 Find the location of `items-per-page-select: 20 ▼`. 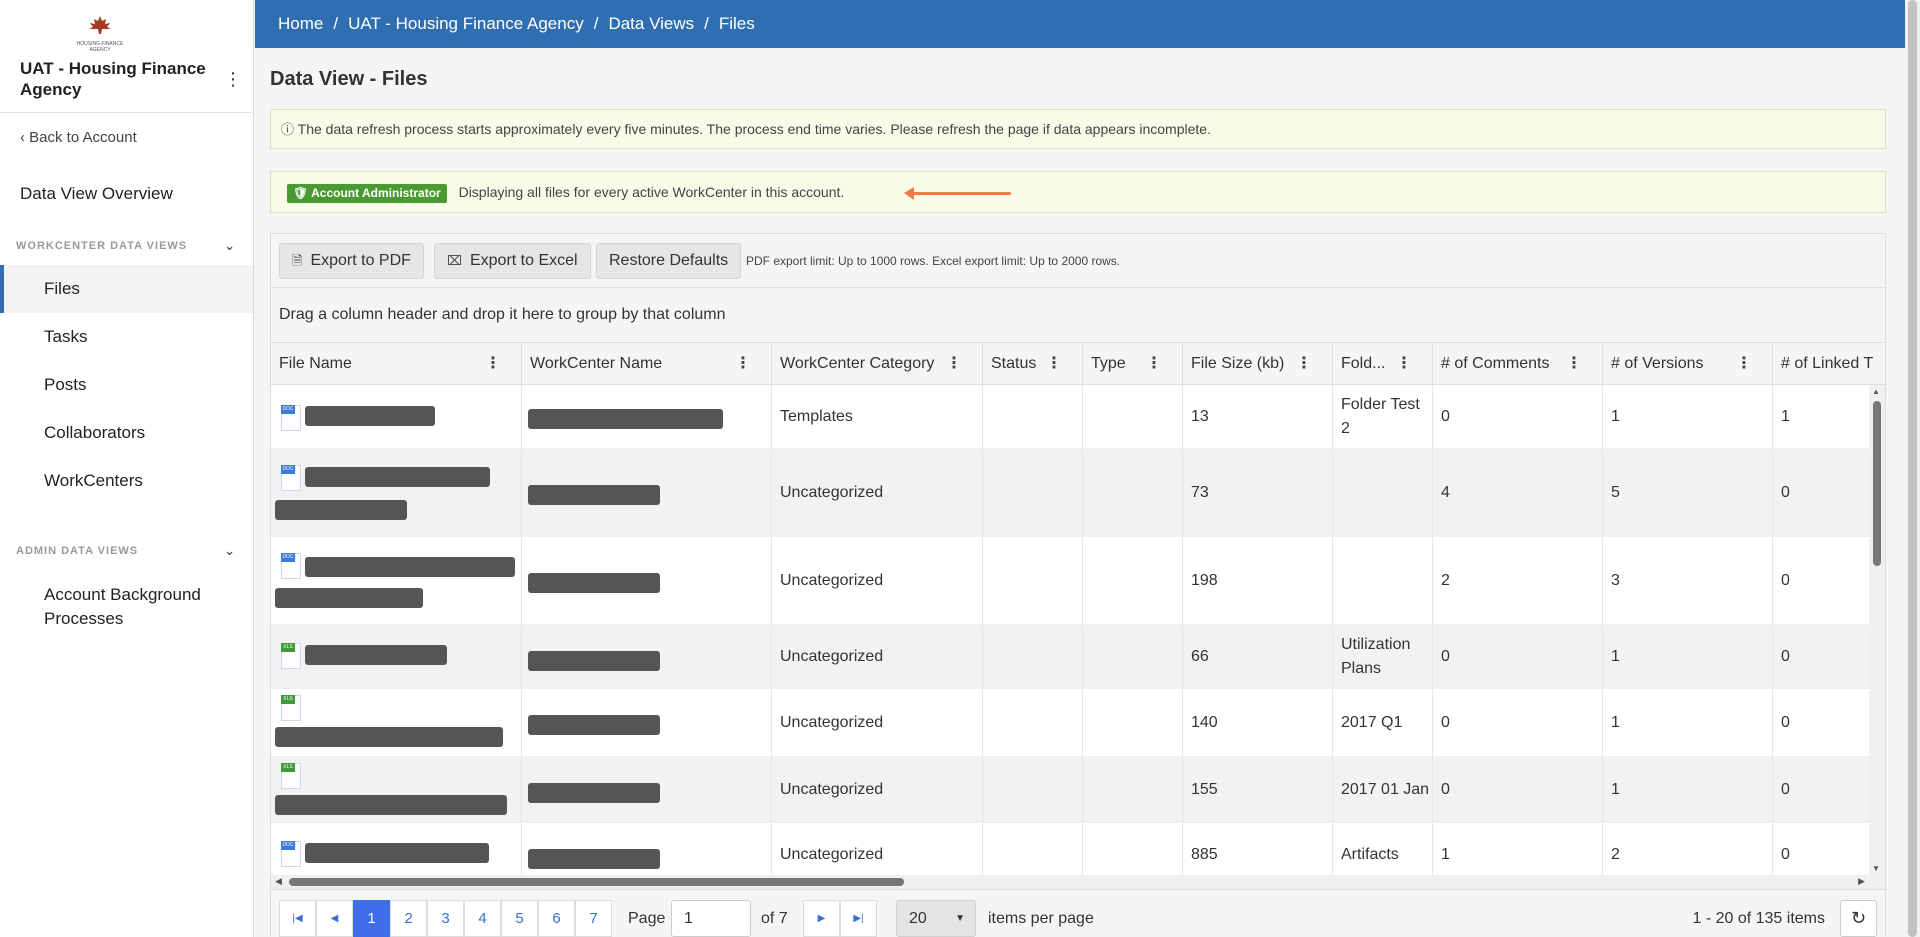

items-per-page-select: 20 ▼ is located at coordinates (936, 918).